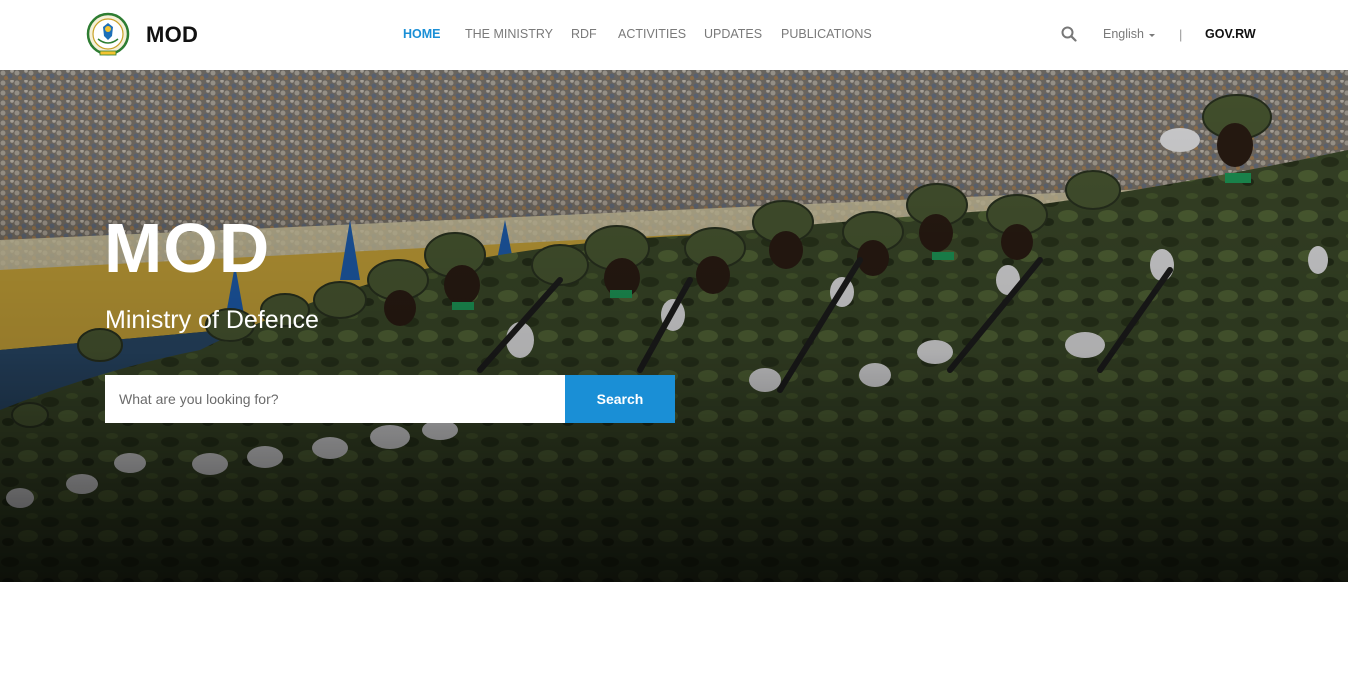 Image resolution: width=1348 pixels, height=686 pixels. I want to click on language-selector: English, so click(1123, 34).